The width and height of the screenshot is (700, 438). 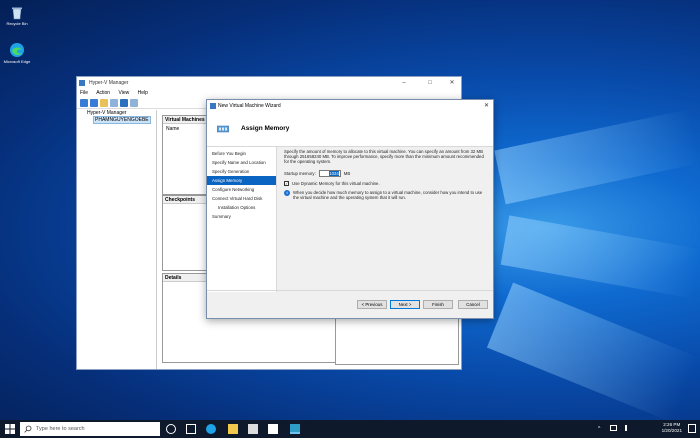 What do you see at coordinates (94, 103) in the screenshot?
I see `forward-icon` at bounding box center [94, 103].